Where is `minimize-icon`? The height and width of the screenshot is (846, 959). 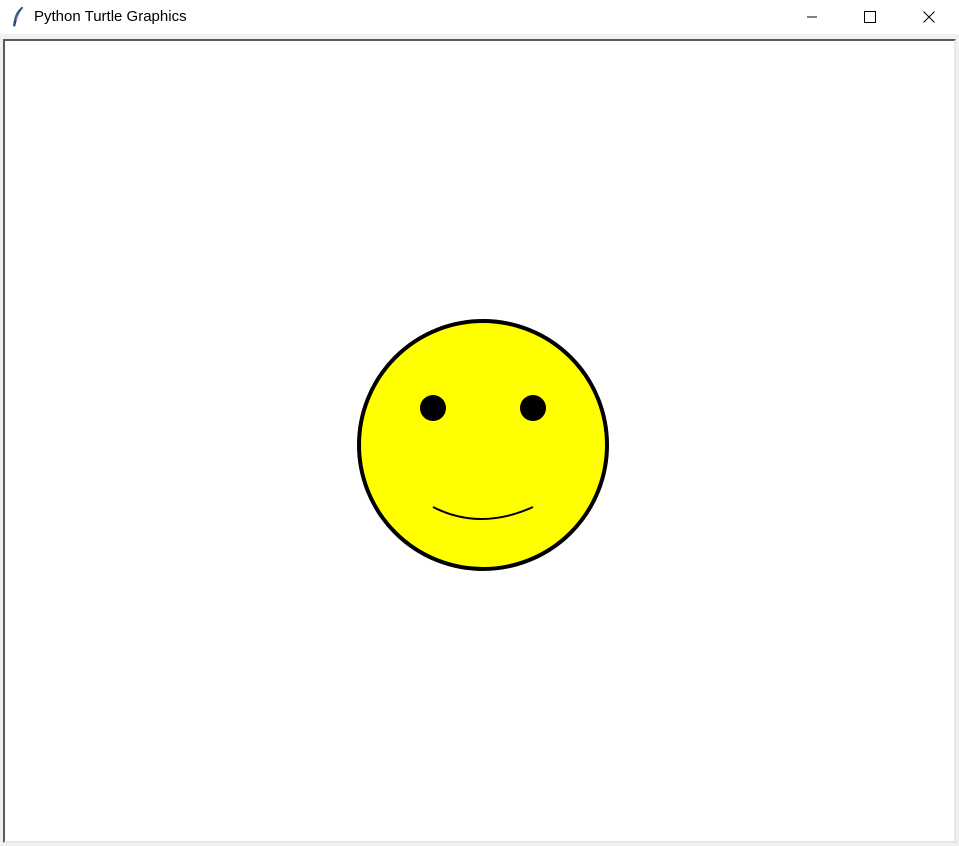 minimize-icon is located at coordinates (812, 17).